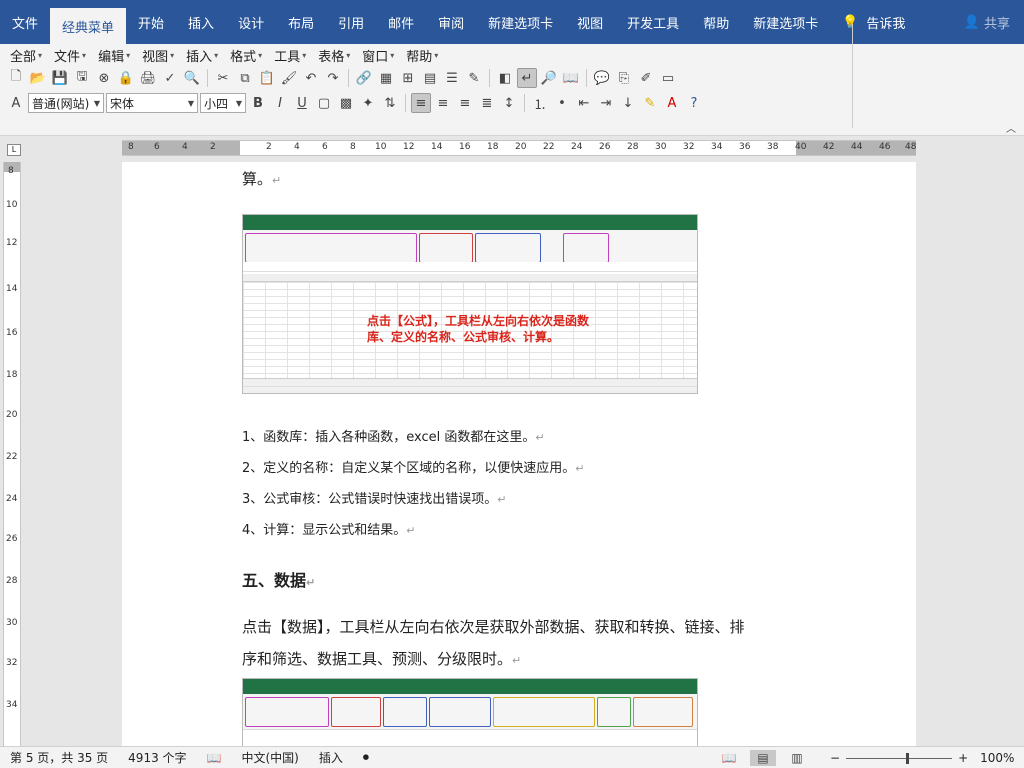 The height and width of the screenshot is (768, 1024). Describe the element at coordinates (624, 78) in the screenshot. I see `track-changes-icon: ⎘` at that location.